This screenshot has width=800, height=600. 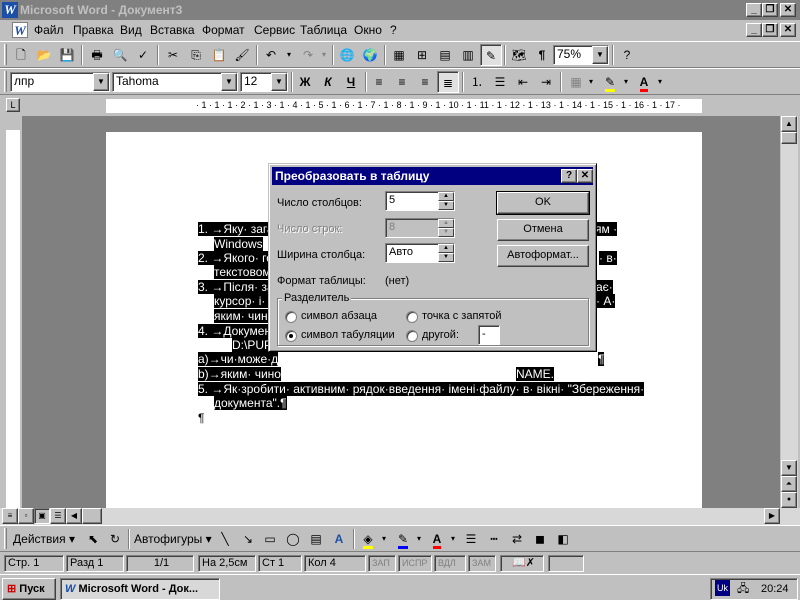 What do you see at coordinates (788, 10) in the screenshot?
I see `close-button: ✕` at bounding box center [788, 10].